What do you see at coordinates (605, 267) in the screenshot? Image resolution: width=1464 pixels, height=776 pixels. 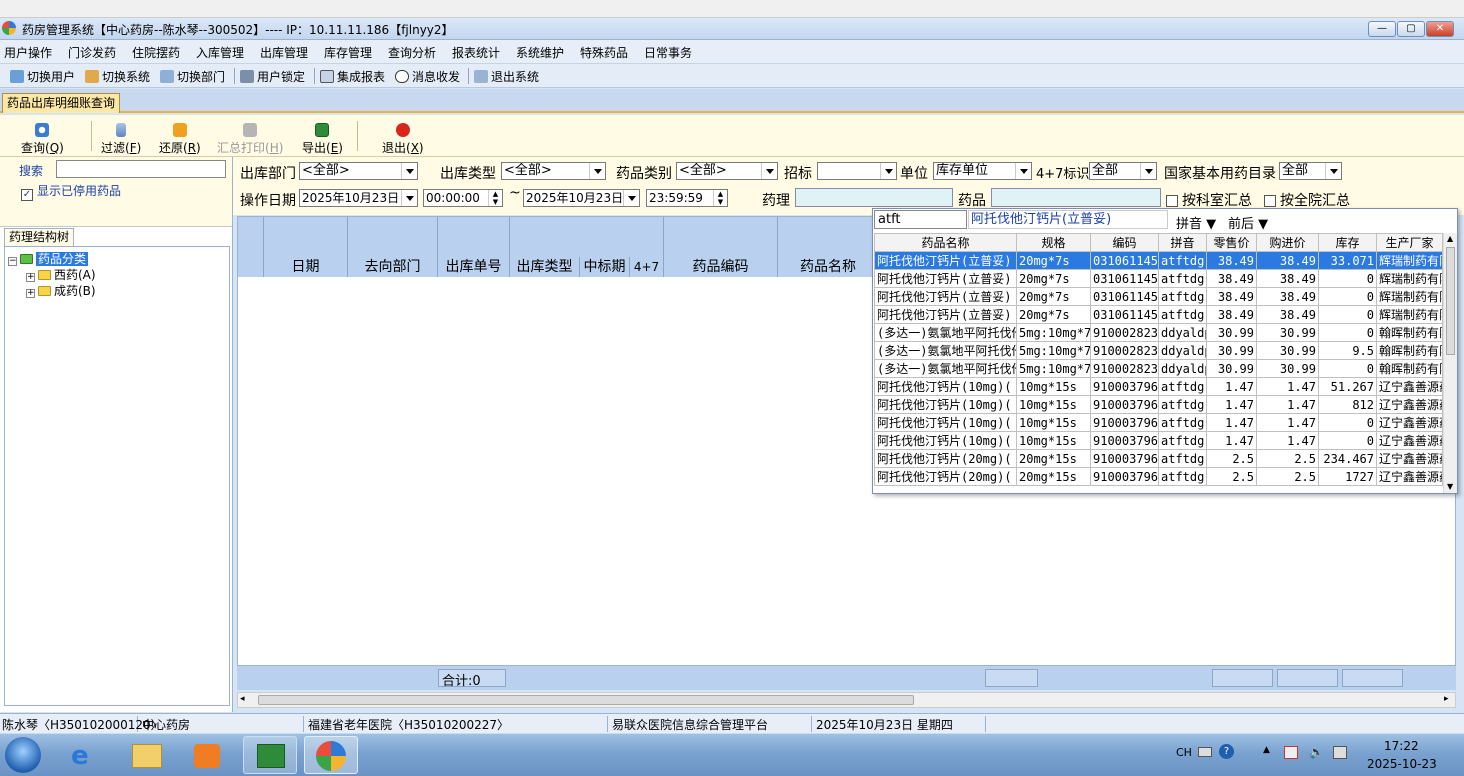 I see `col-bid-period: 中标期` at bounding box center [605, 267].